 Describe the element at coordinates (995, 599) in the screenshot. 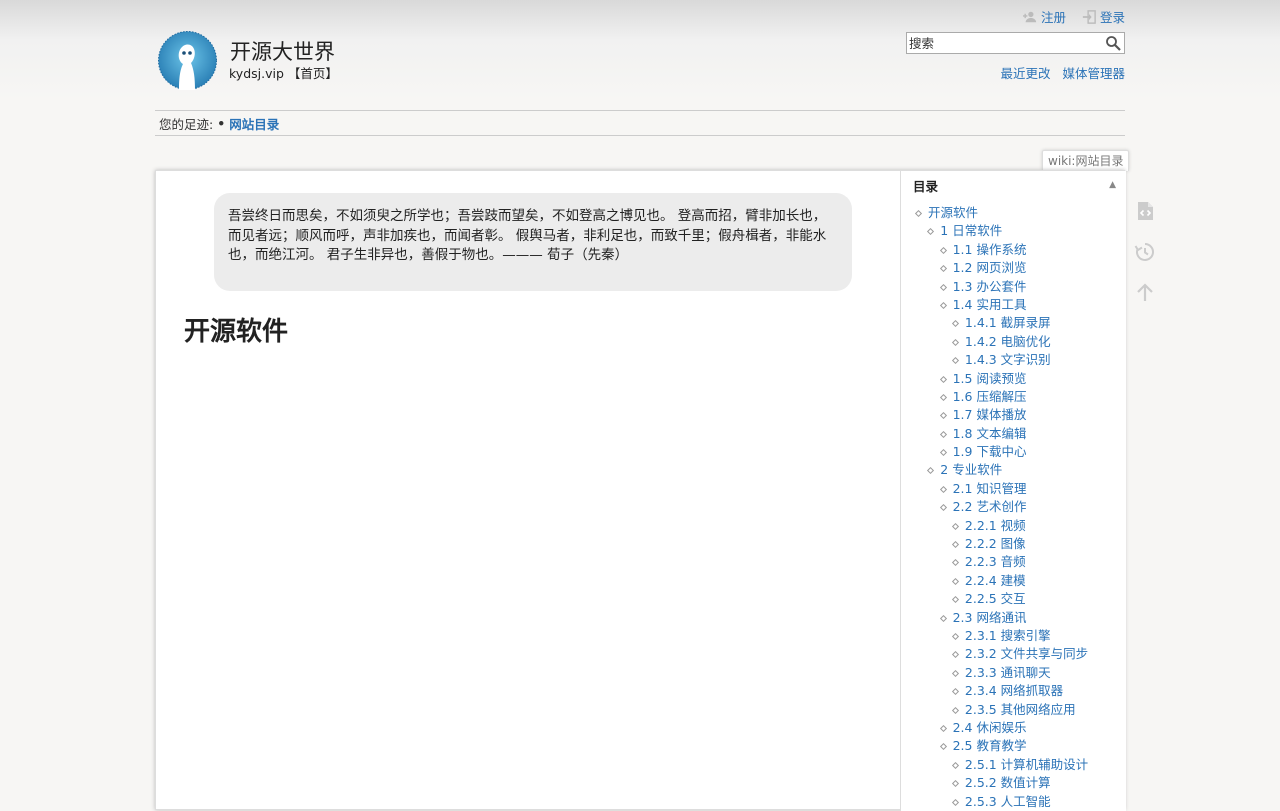

I see `toc-item-label: 2.2.5 交互` at that location.